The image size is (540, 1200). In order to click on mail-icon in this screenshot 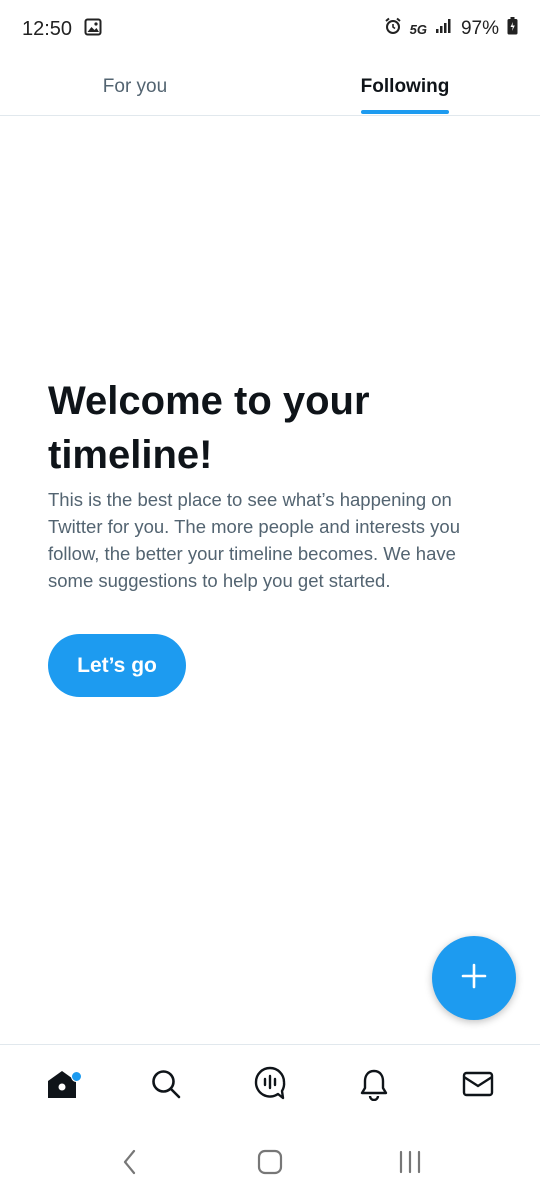, I will do `click(478, 1086)`.